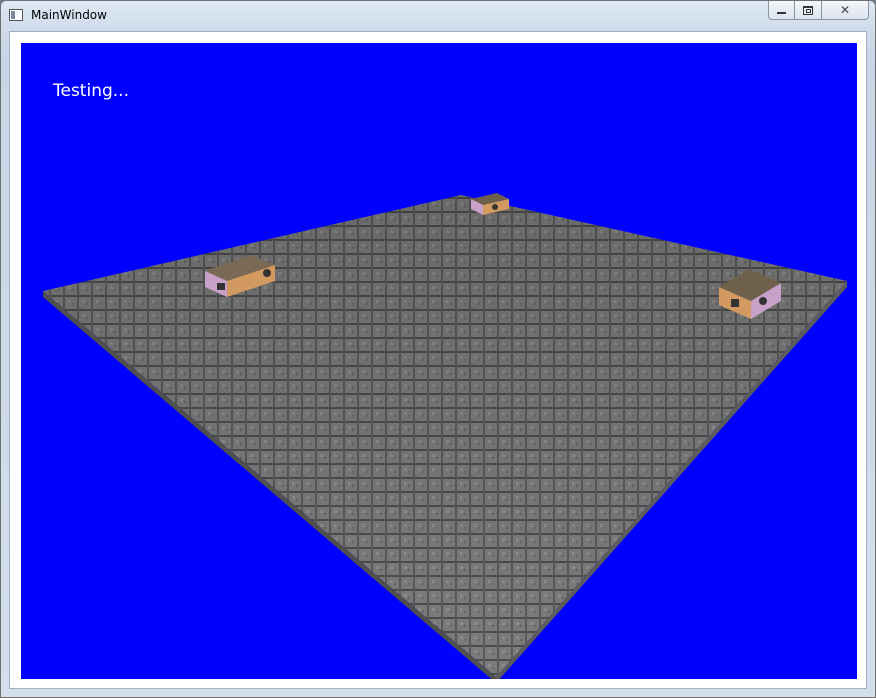  Describe the element at coordinates (438, 15) in the screenshot. I see `title-bar: MainWindow ✕` at that location.